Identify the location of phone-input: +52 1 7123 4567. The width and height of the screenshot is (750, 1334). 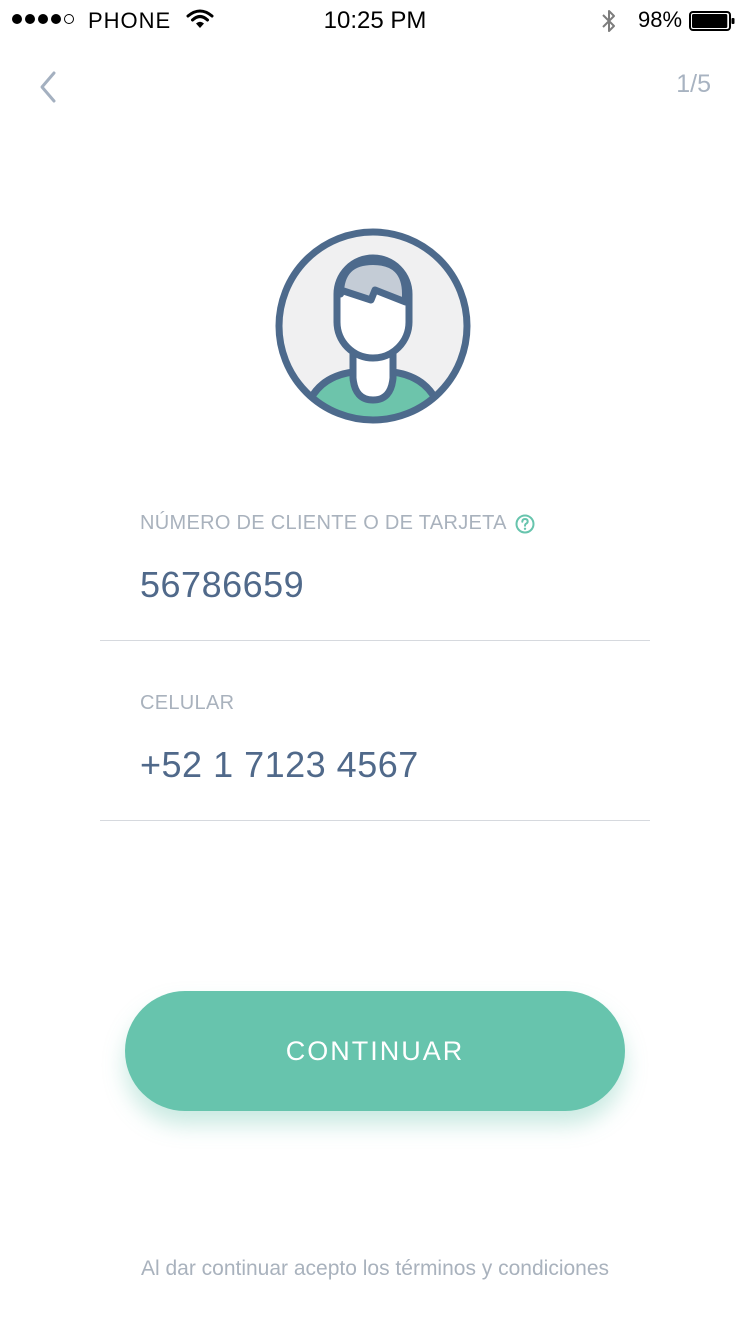
(279, 765).